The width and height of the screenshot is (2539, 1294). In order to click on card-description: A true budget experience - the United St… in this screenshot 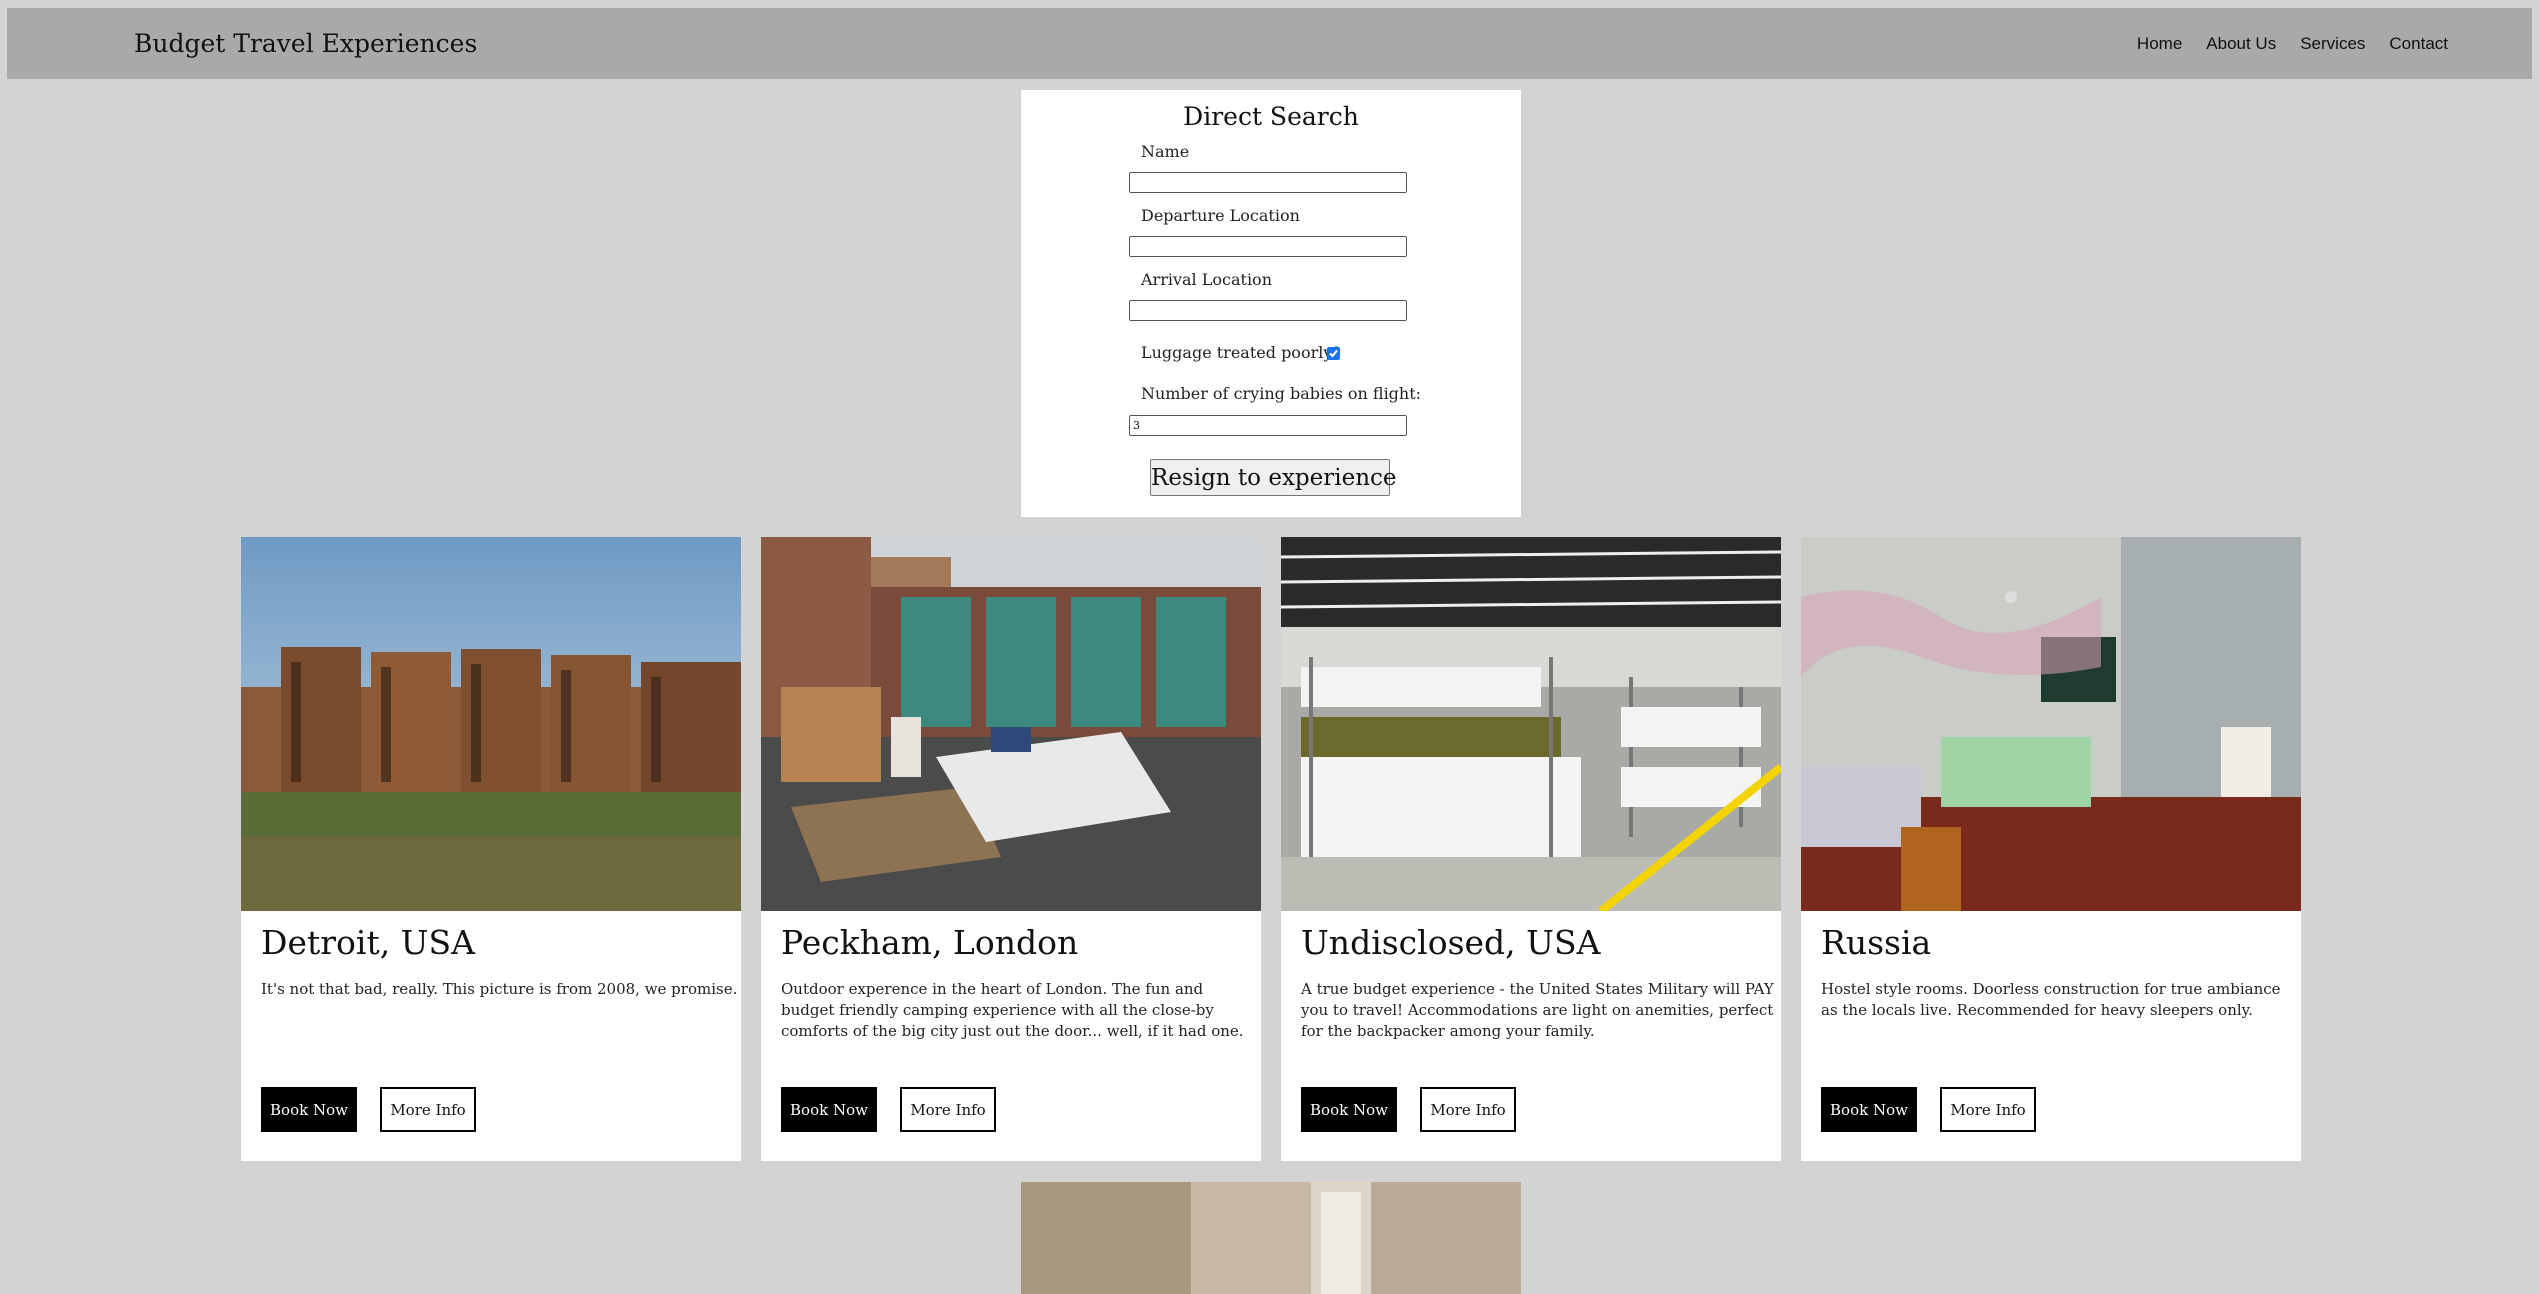, I will do `click(1537, 1010)`.